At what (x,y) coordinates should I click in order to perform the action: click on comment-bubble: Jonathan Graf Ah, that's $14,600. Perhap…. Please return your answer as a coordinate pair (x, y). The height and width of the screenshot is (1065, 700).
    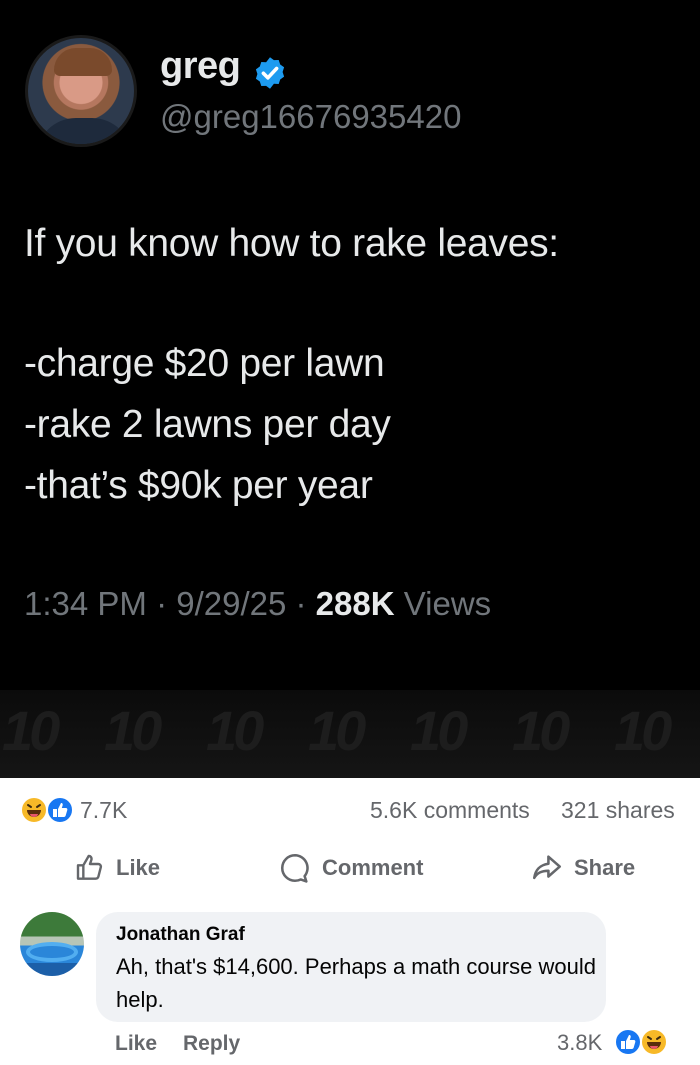
    Looking at the image, I should click on (351, 967).